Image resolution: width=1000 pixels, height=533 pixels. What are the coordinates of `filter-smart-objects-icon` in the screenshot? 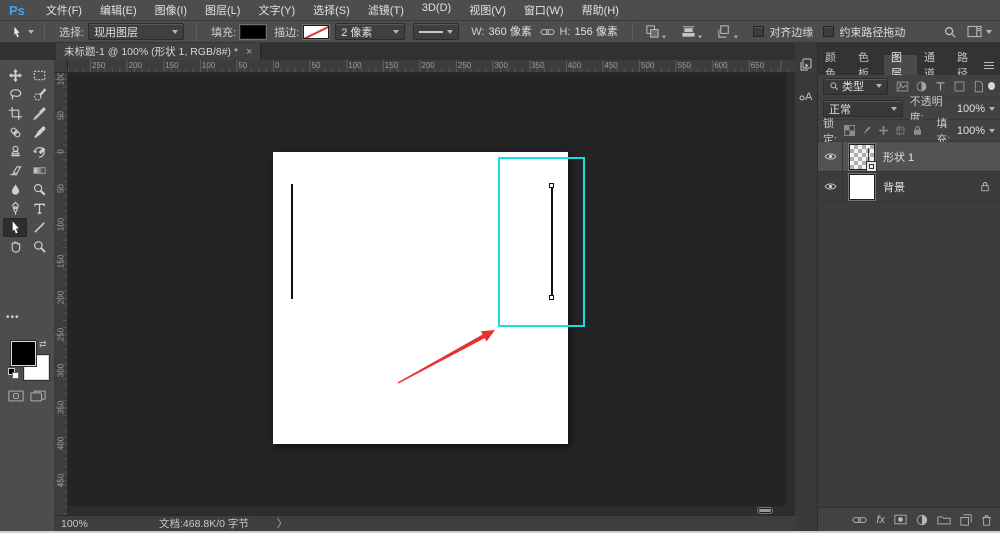 It's located at (978, 86).